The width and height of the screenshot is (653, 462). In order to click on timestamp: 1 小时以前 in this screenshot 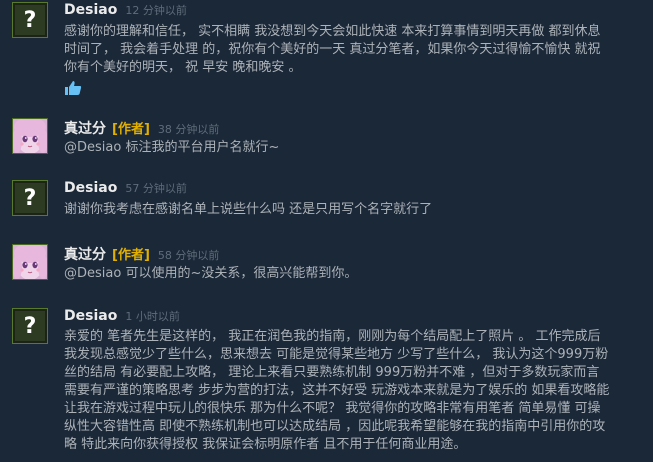, I will do `click(152, 316)`.